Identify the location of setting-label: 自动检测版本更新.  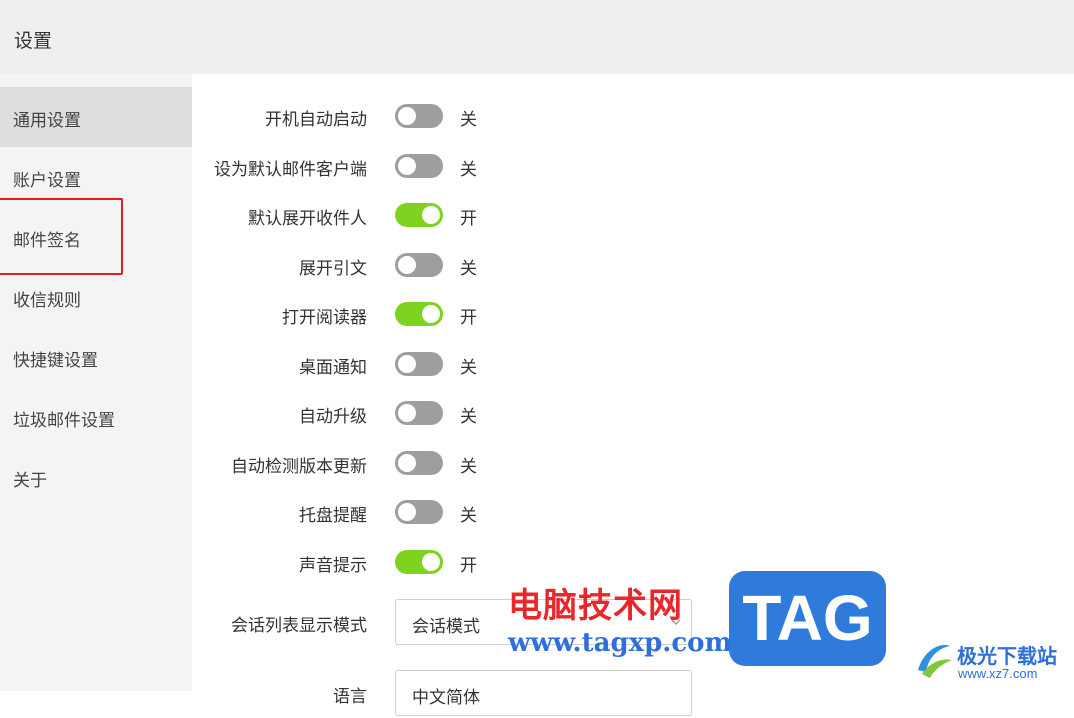
(299, 467).